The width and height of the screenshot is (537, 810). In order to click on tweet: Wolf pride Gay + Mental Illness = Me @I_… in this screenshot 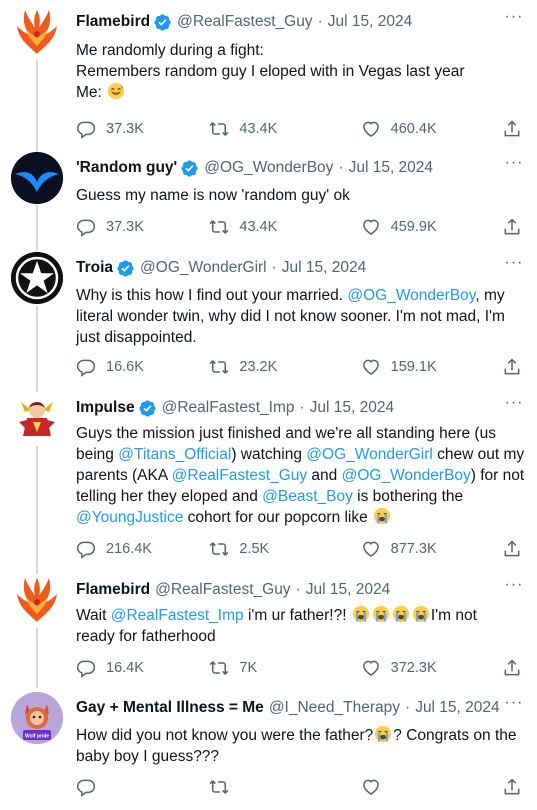, I will do `click(268, 751)`.